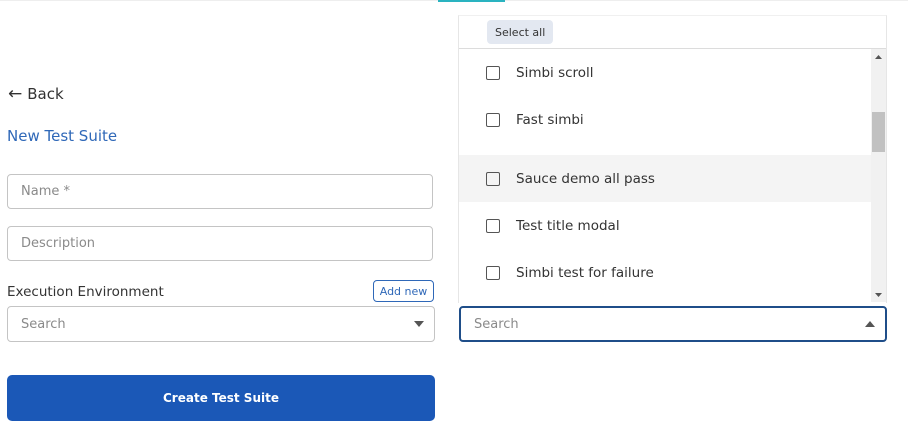 The image size is (908, 424). What do you see at coordinates (585, 178) in the screenshot?
I see `option-label: Sauce demo all pass` at bounding box center [585, 178].